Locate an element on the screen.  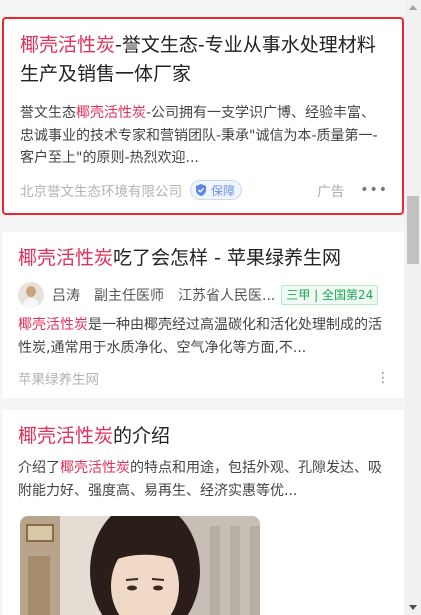
guarantee-badge: 保障 is located at coordinates (216, 190).